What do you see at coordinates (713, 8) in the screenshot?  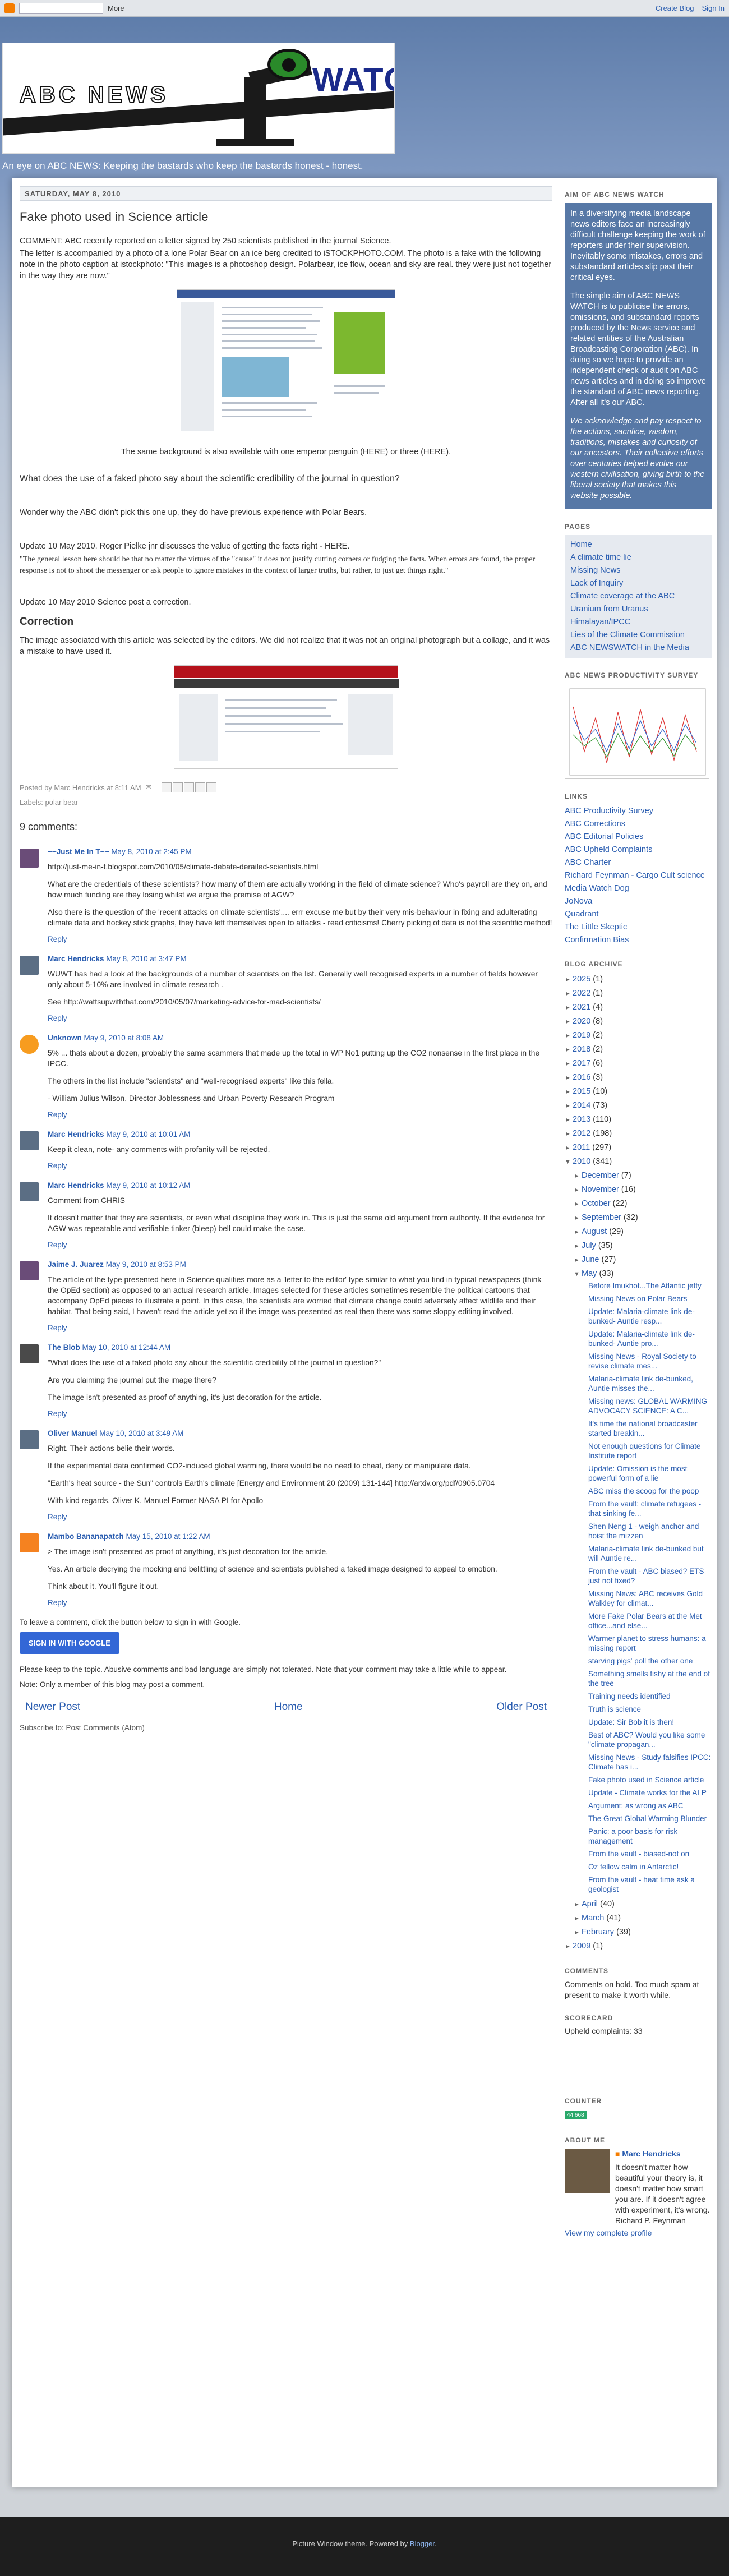 I see `sign-in-link: Sign In` at bounding box center [713, 8].